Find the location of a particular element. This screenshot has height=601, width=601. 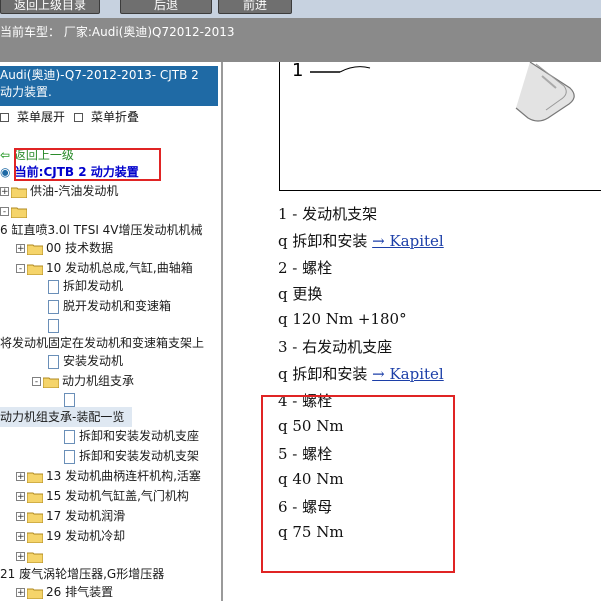

tree-item: + is located at coordinates (31, 556).